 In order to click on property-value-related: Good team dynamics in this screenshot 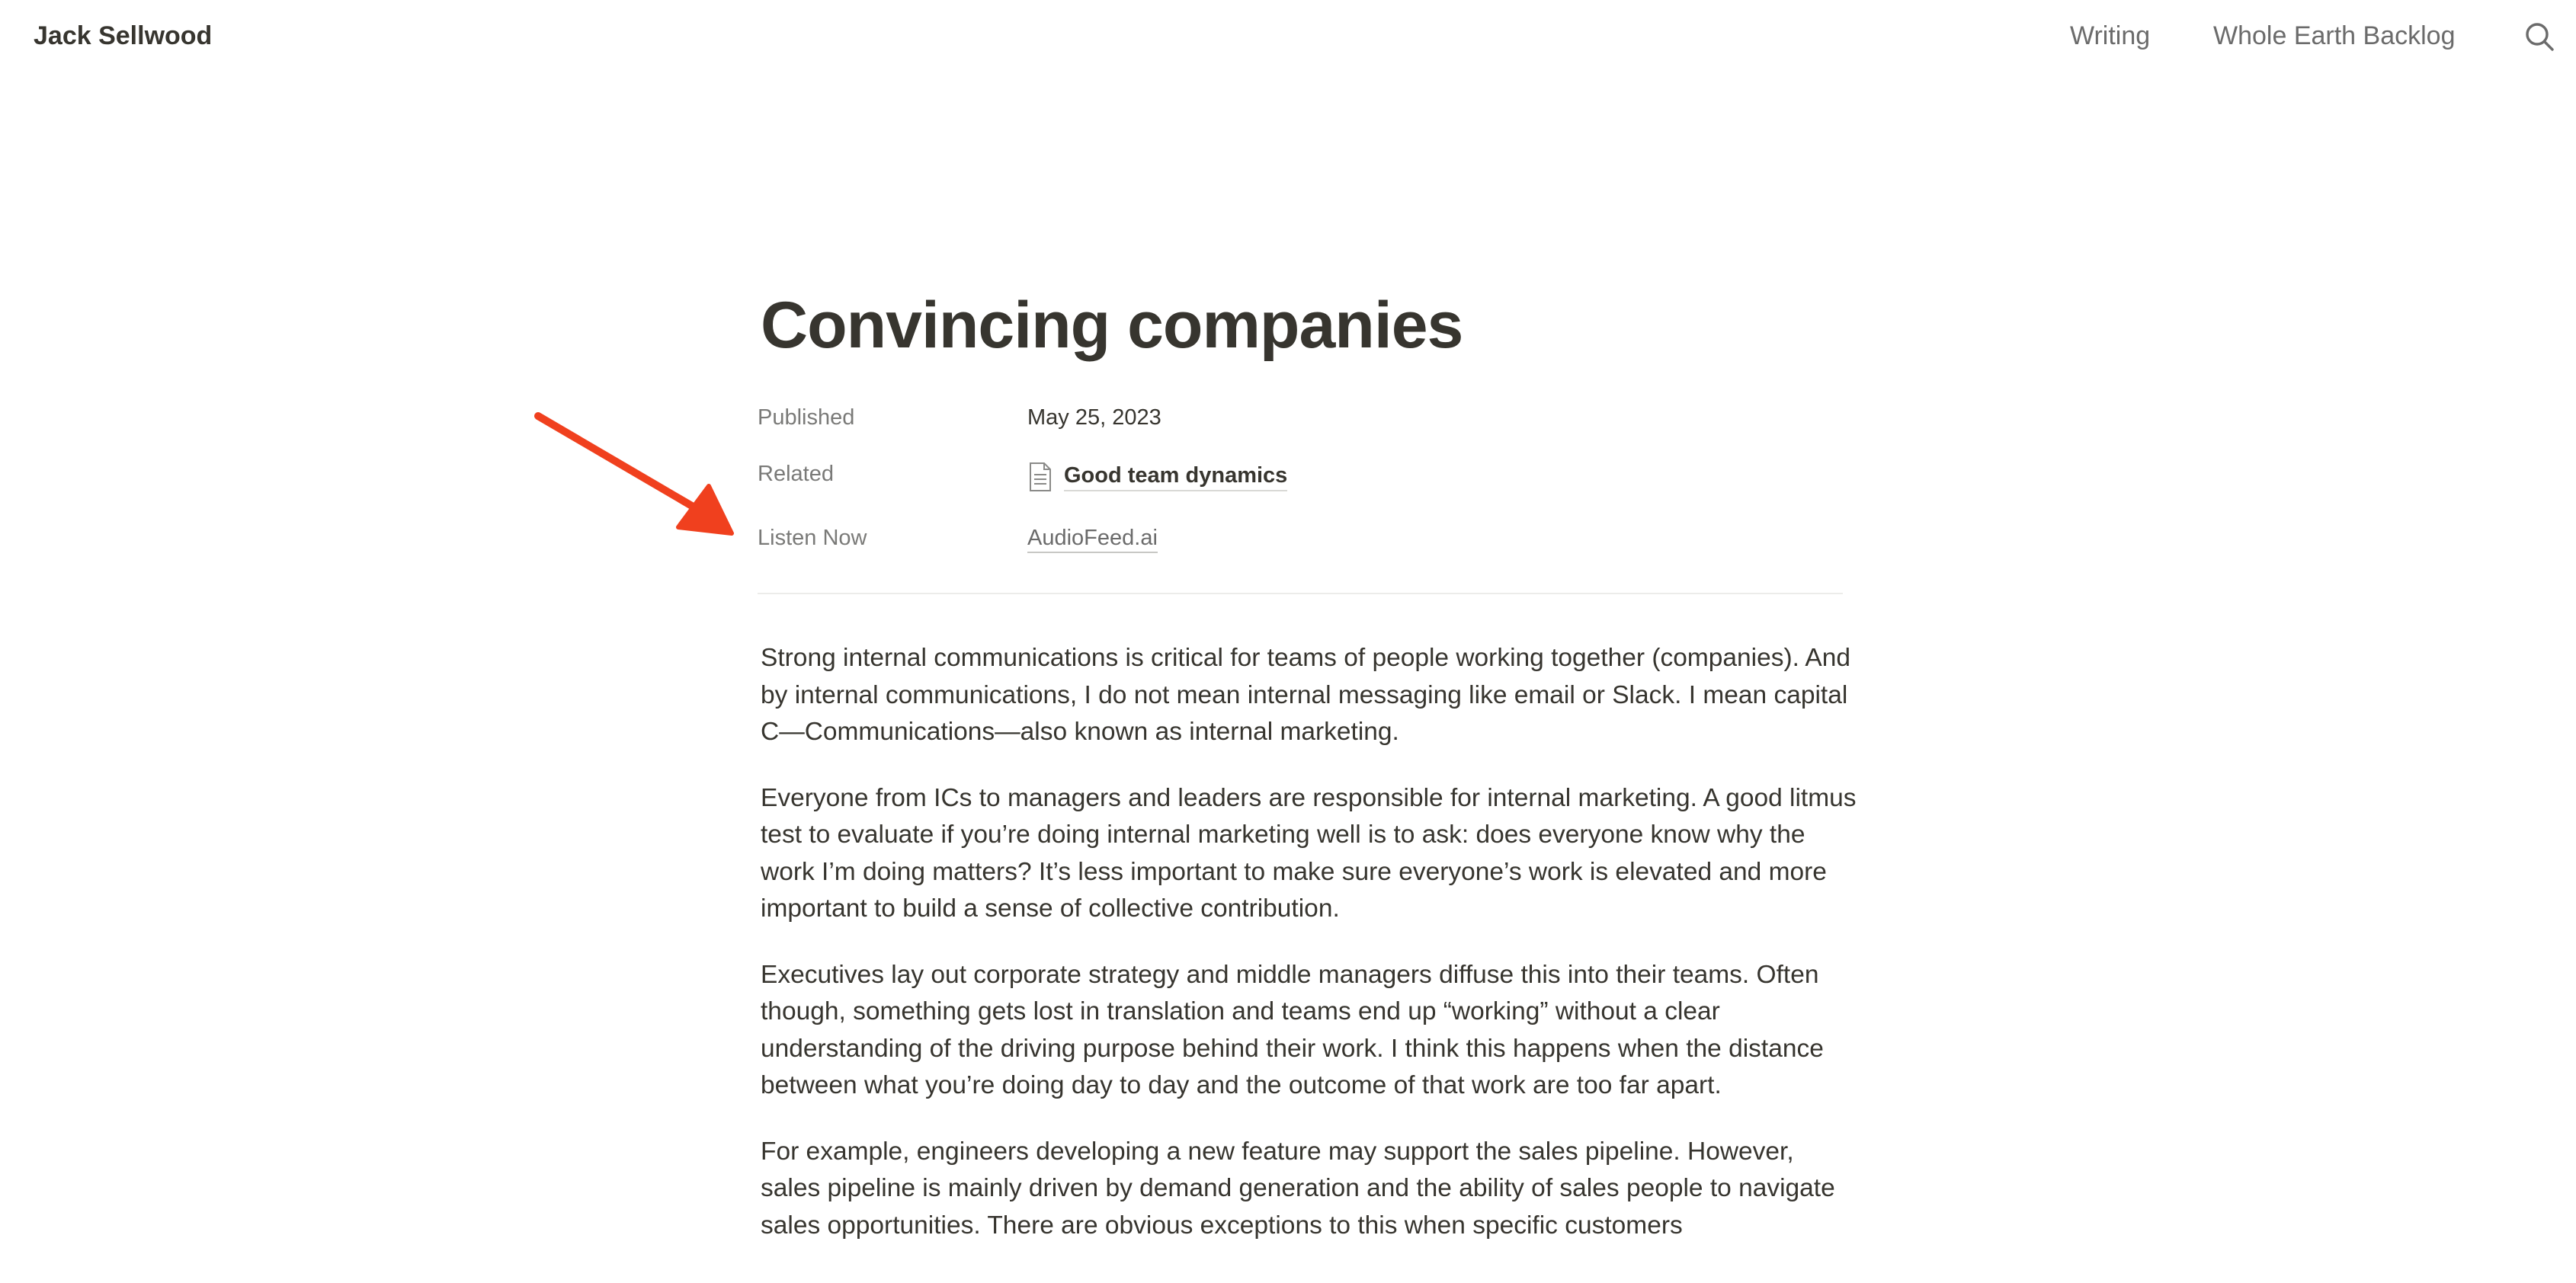, I will do `click(1157, 477)`.